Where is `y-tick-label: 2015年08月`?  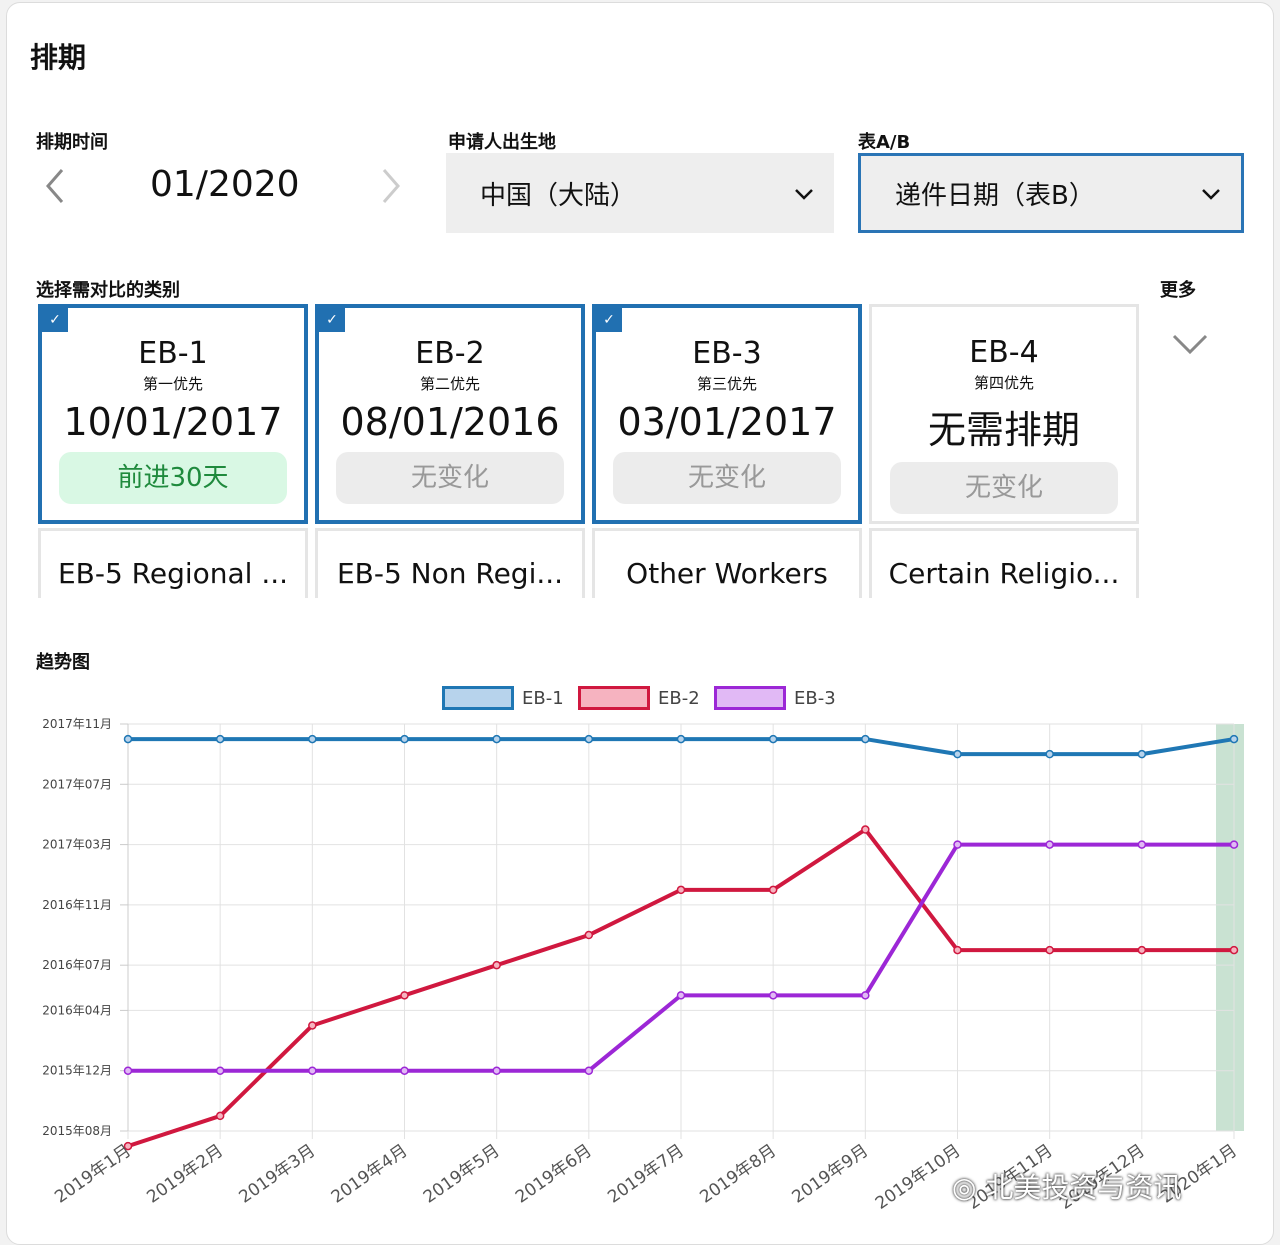
y-tick-label: 2015年08月 is located at coordinates (77, 1131).